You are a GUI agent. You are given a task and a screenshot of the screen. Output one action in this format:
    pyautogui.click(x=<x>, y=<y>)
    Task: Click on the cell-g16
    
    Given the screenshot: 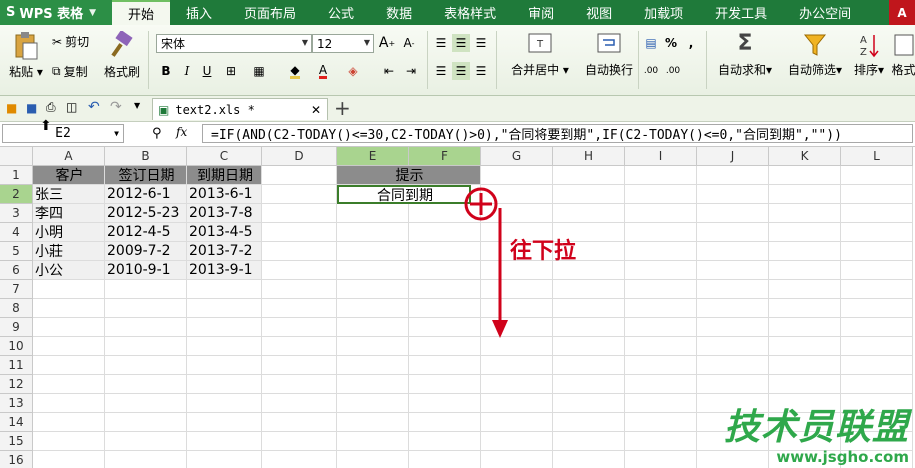 What is the action you would take?
    pyautogui.click(x=517, y=459)
    